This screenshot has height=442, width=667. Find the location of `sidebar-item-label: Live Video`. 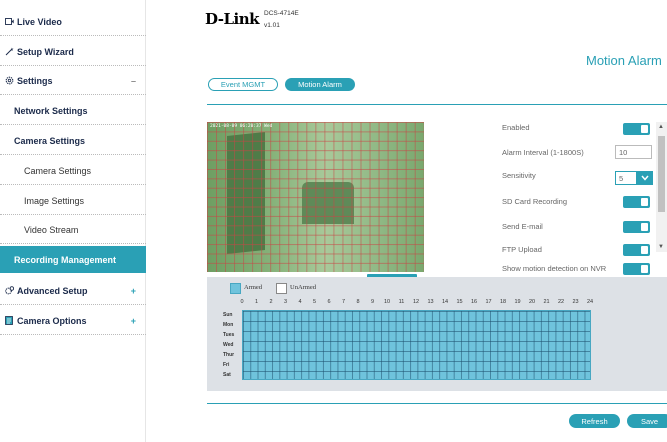

sidebar-item-label: Live Video is located at coordinates (39, 21).